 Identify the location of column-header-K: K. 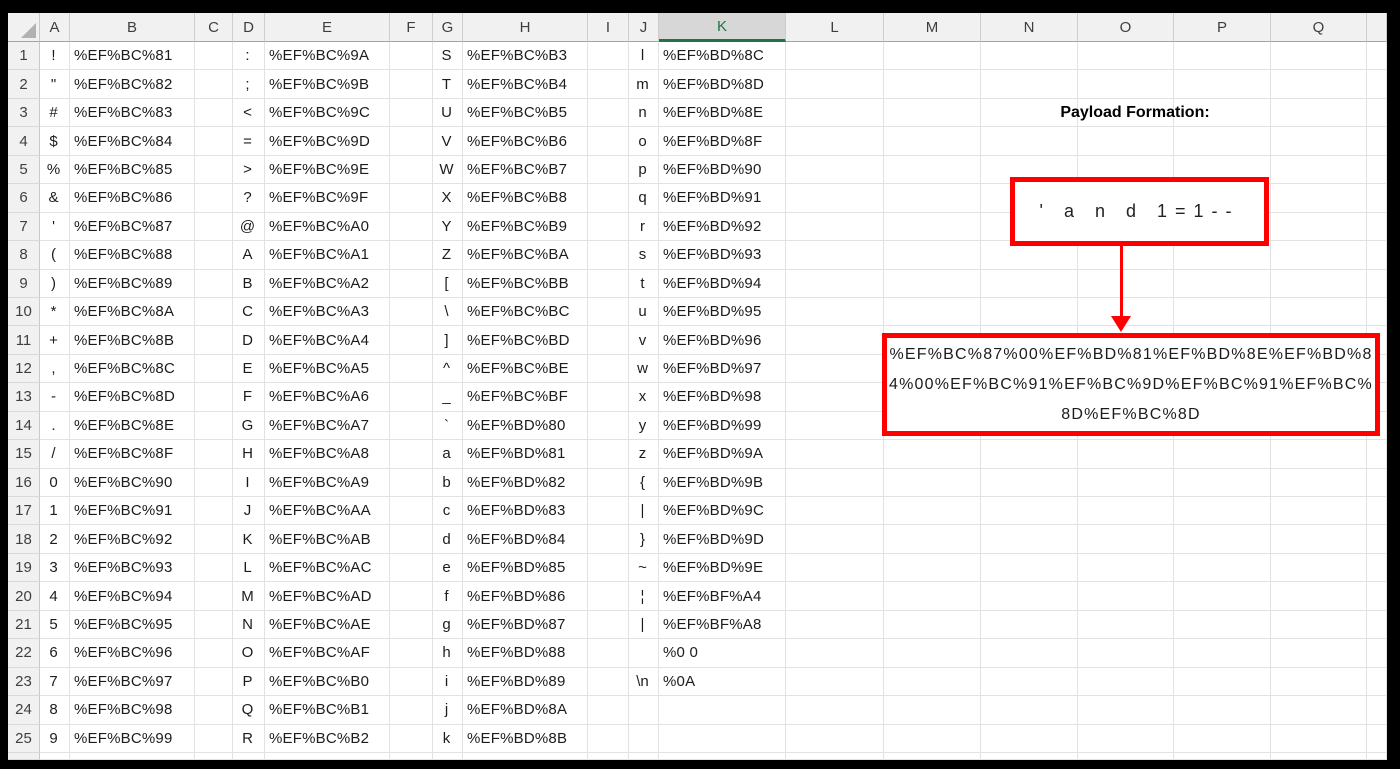
(722, 27).